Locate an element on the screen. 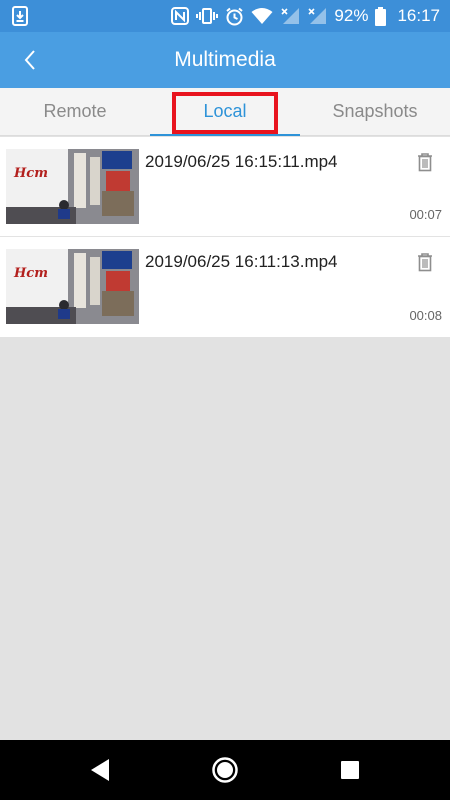 This screenshot has width=450, height=800. tab-bar: Remote Local Snapshots is located at coordinates (225, 112).